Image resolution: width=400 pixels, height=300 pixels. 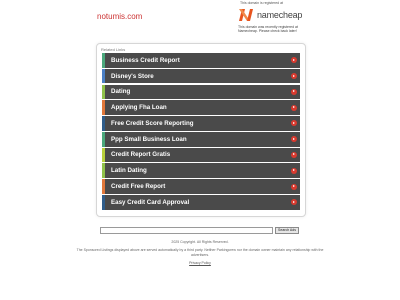 What do you see at coordinates (200, 242) in the screenshot?
I see `copyright-text: 2025 Copyright. All Rights Reserved.` at bounding box center [200, 242].